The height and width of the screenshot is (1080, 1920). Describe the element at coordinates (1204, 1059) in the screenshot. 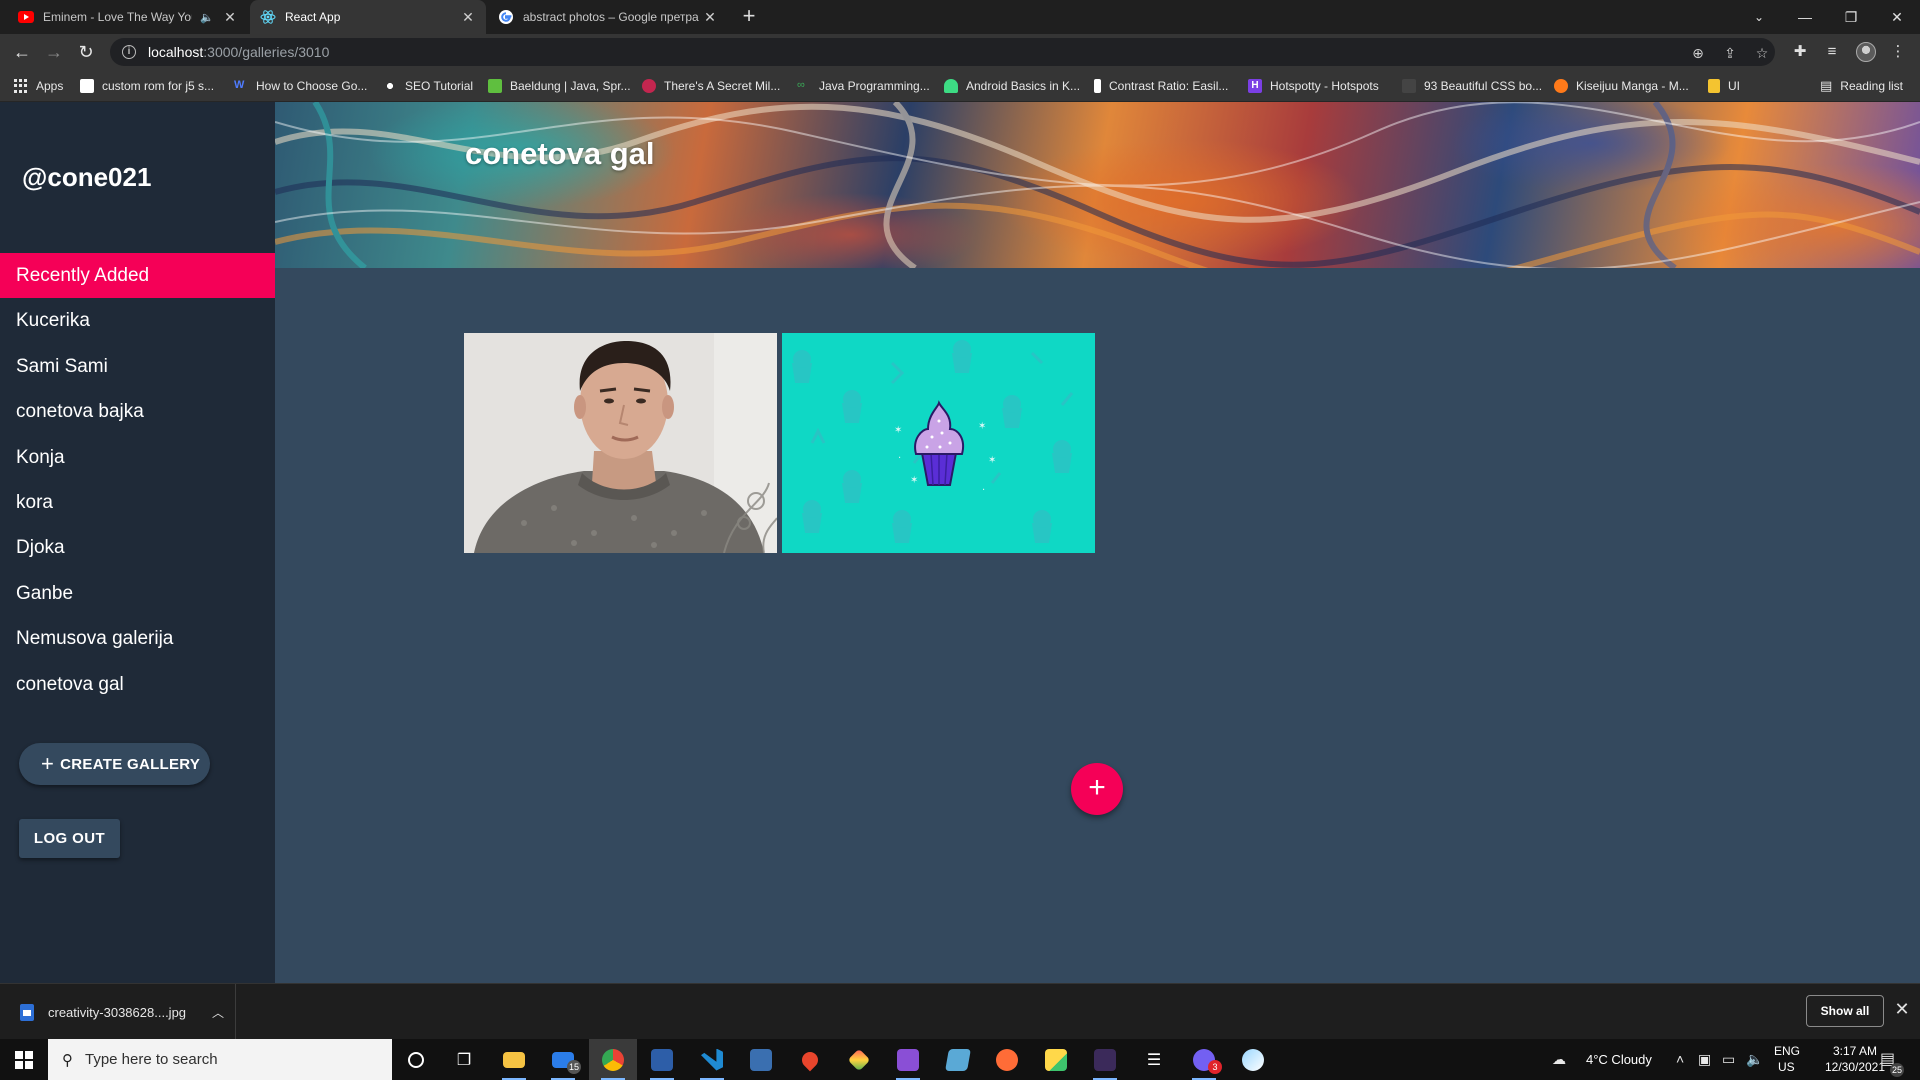

I see `viber-icon: 3` at that location.